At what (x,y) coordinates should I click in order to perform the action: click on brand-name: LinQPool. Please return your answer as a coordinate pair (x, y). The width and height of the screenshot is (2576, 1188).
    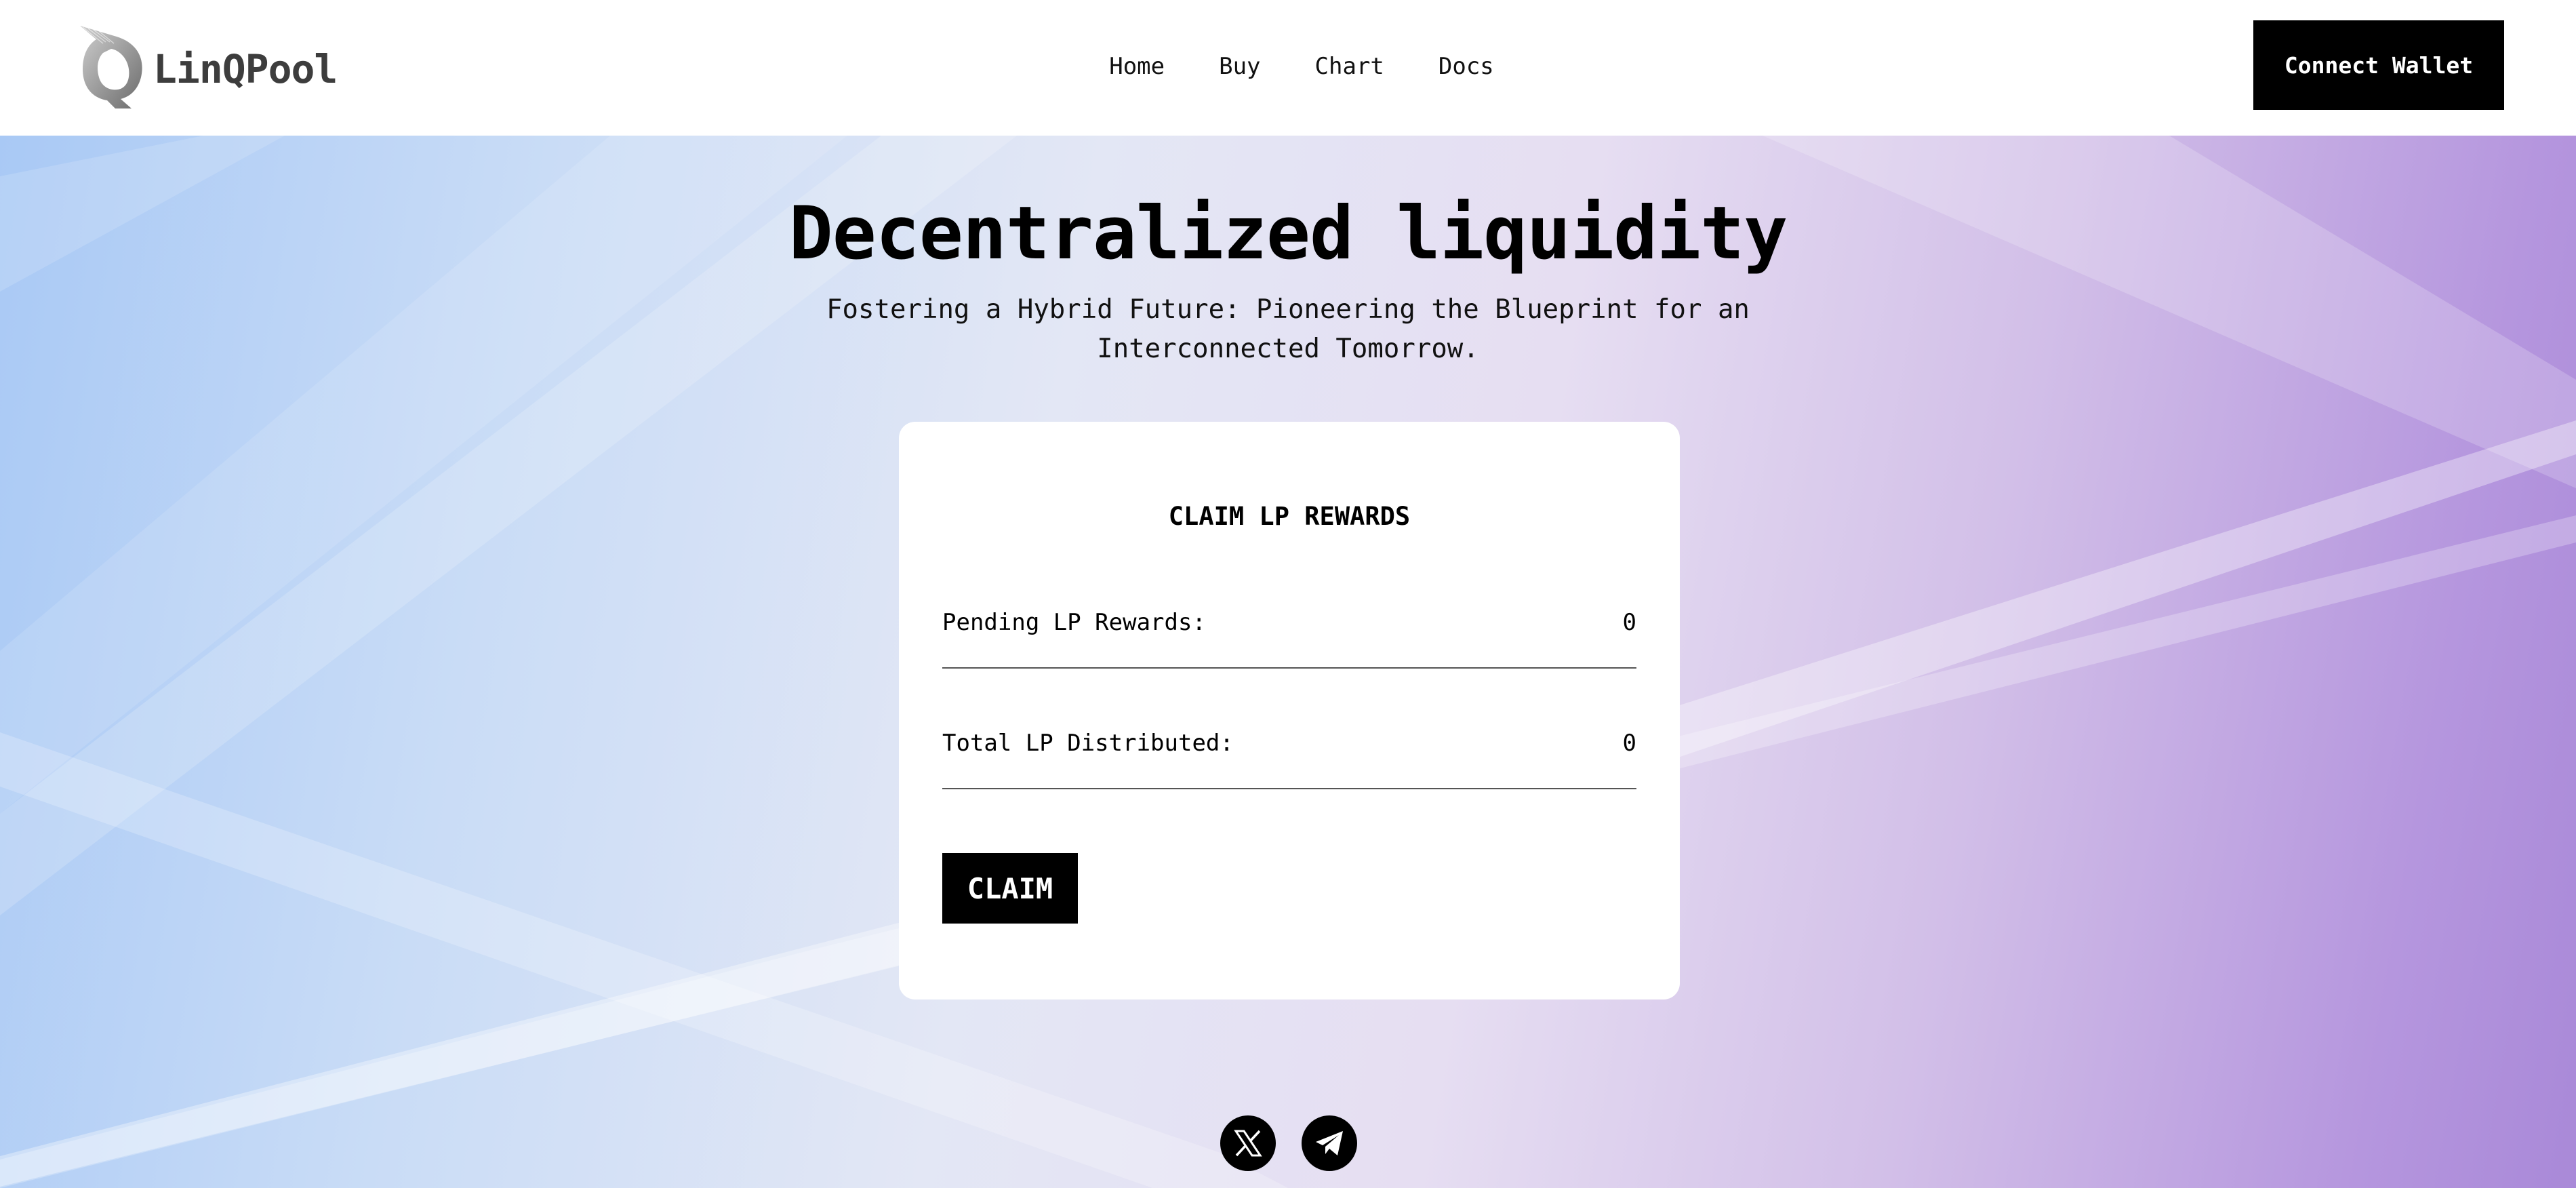
    Looking at the image, I should click on (245, 69).